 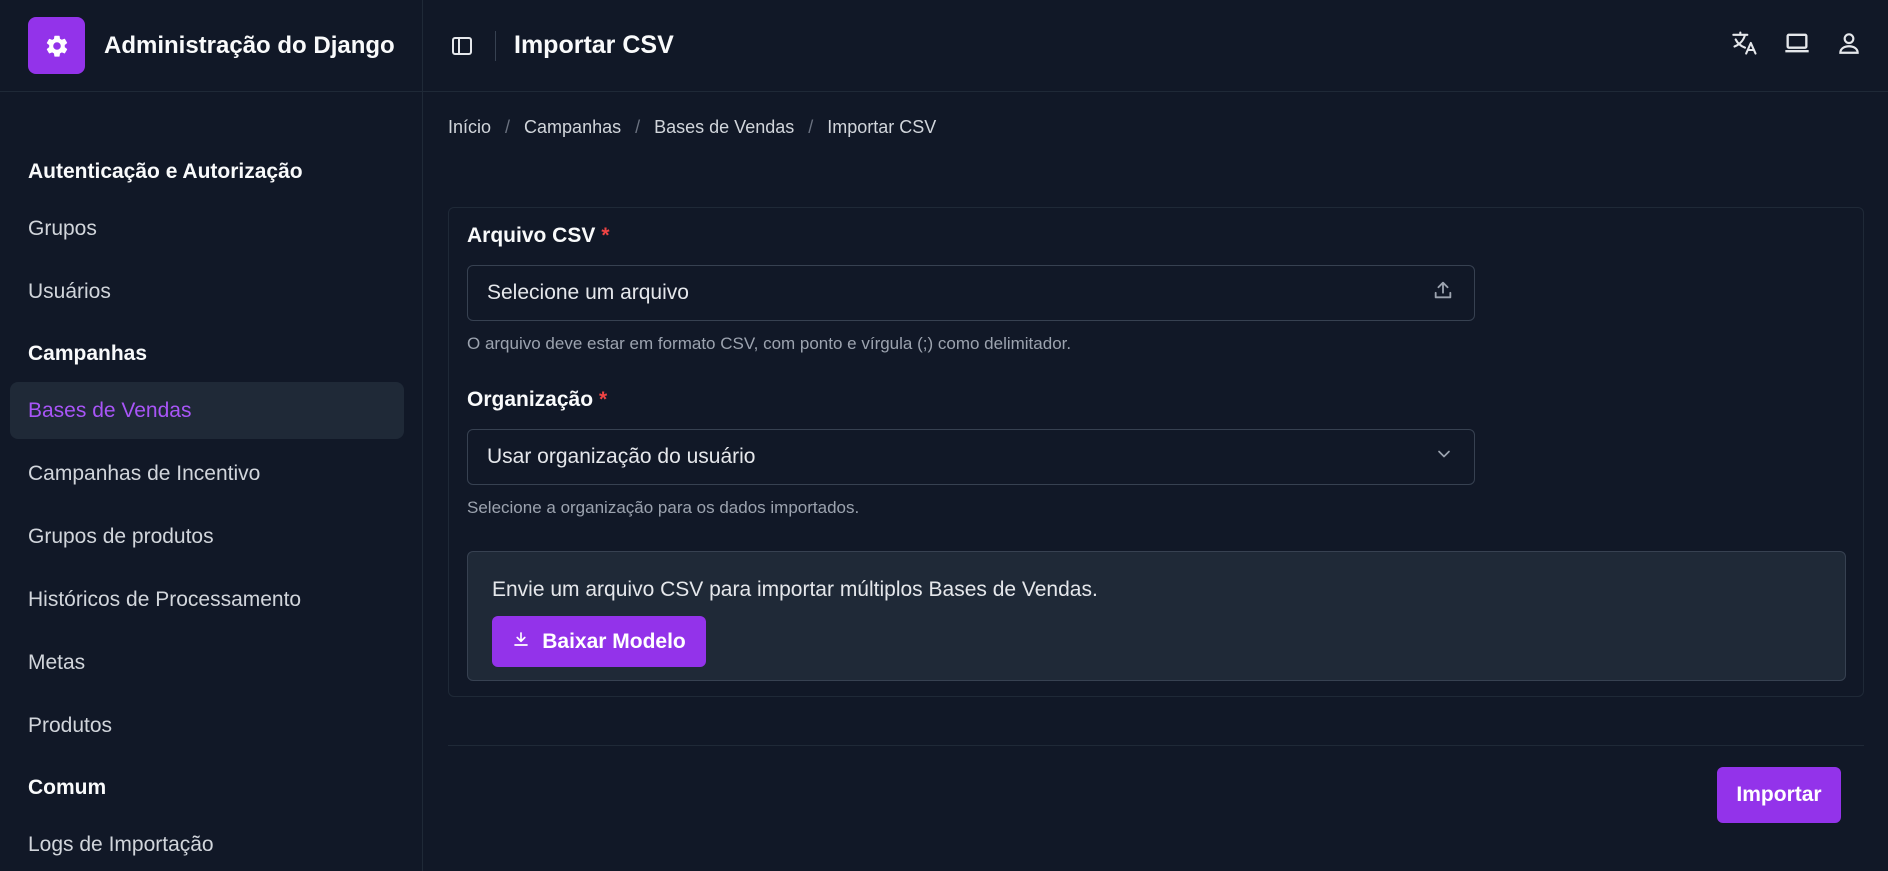 What do you see at coordinates (882, 126) in the screenshot?
I see `breadcrumb-current: Importar CSV` at bounding box center [882, 126].